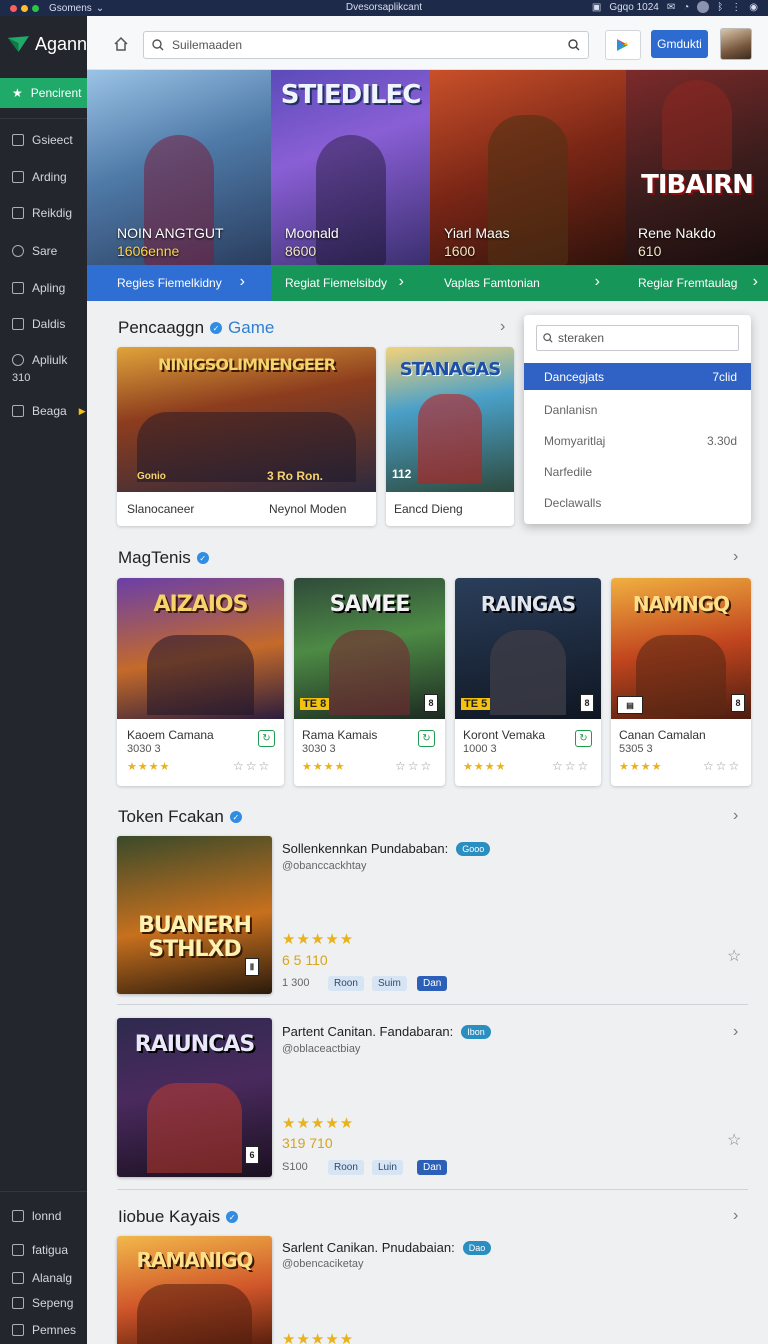 Image resolution: width=768 pixels, height=1344 pixels. I want to click on notification-icon: ✉, so click(671, 7).